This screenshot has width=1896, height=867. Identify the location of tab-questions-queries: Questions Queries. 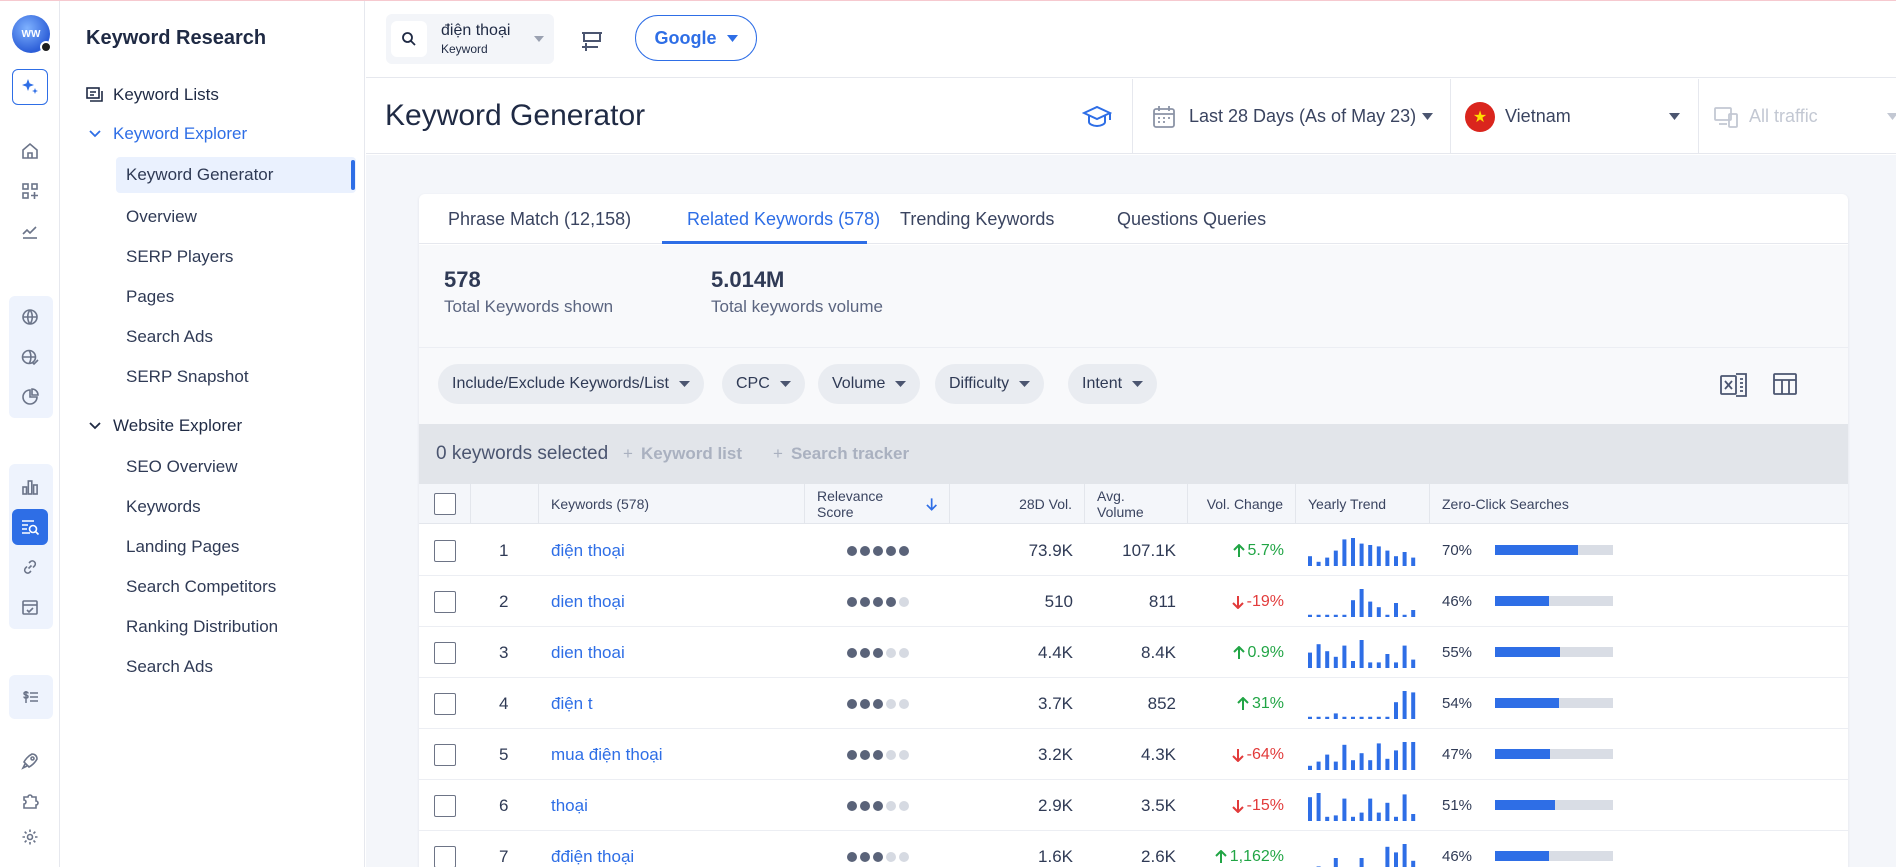
(1191, 219).